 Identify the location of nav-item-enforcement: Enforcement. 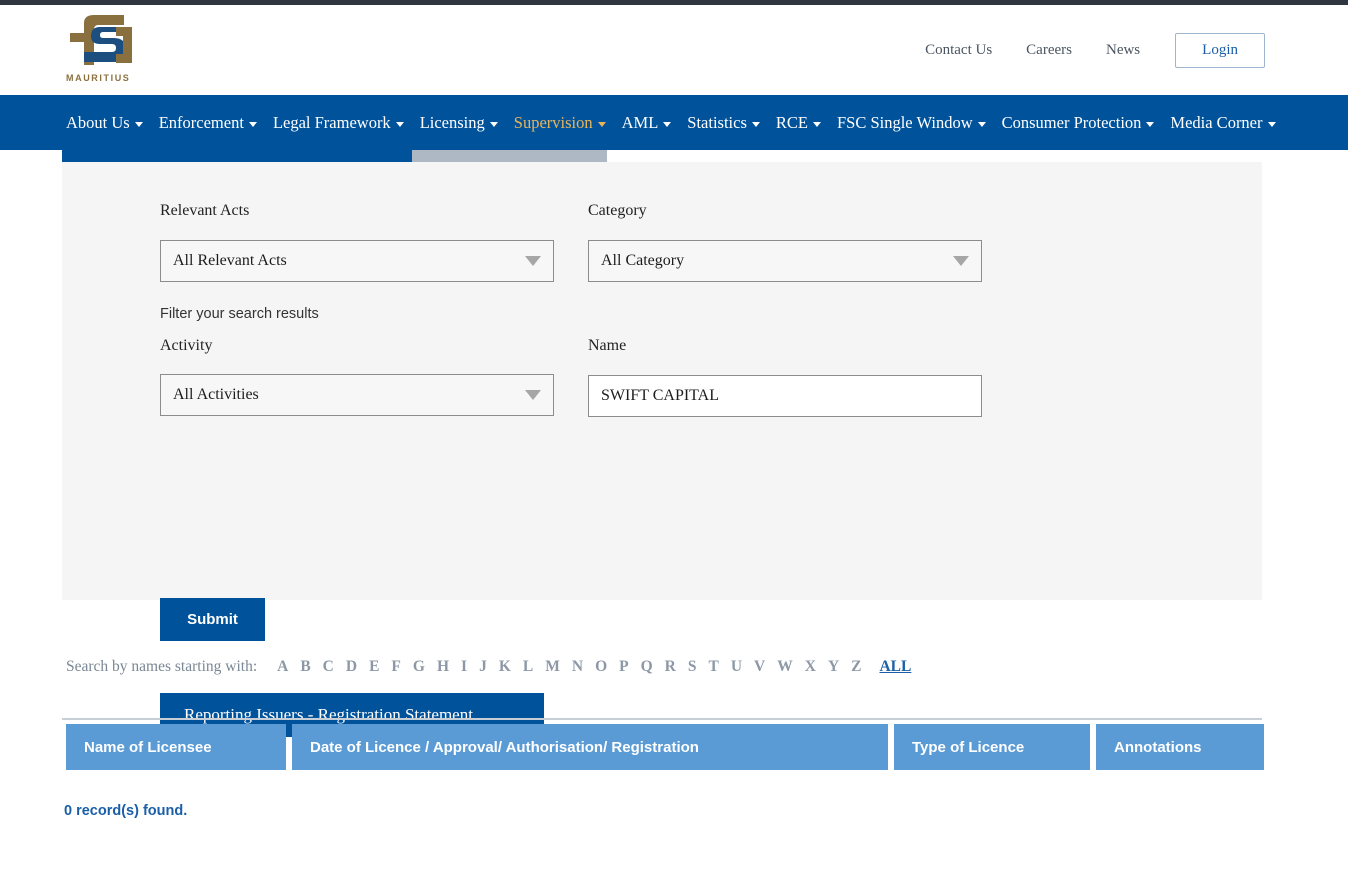
(208, 123).